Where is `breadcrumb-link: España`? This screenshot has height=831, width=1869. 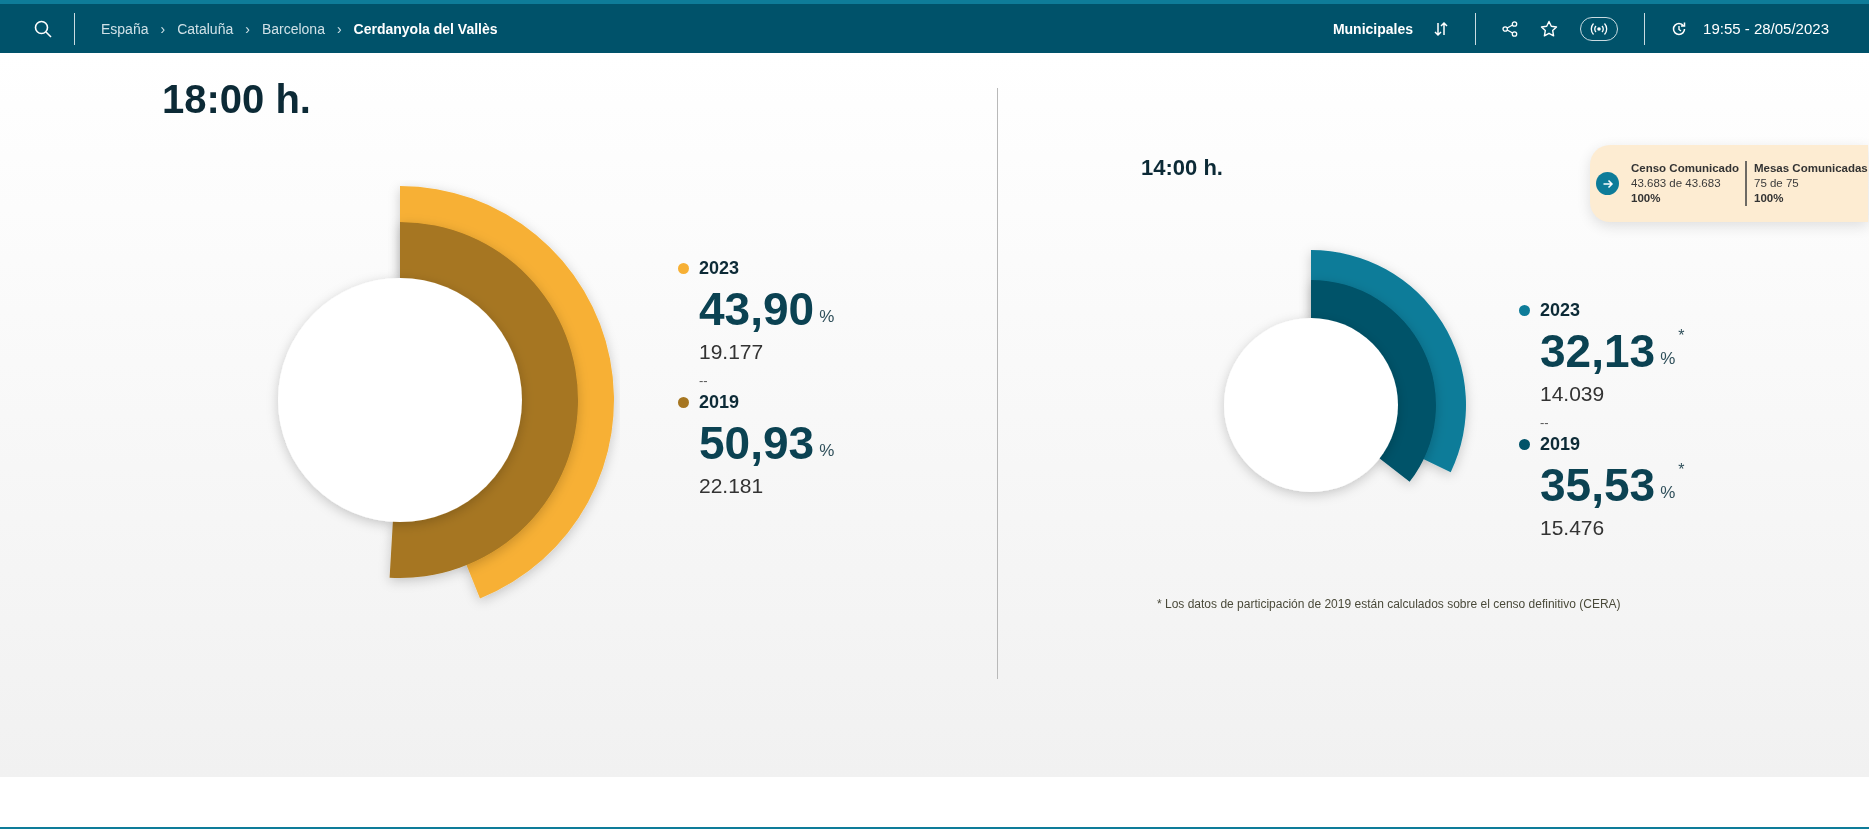
breadcrumb-link: España is located at coordinates (125, 28).